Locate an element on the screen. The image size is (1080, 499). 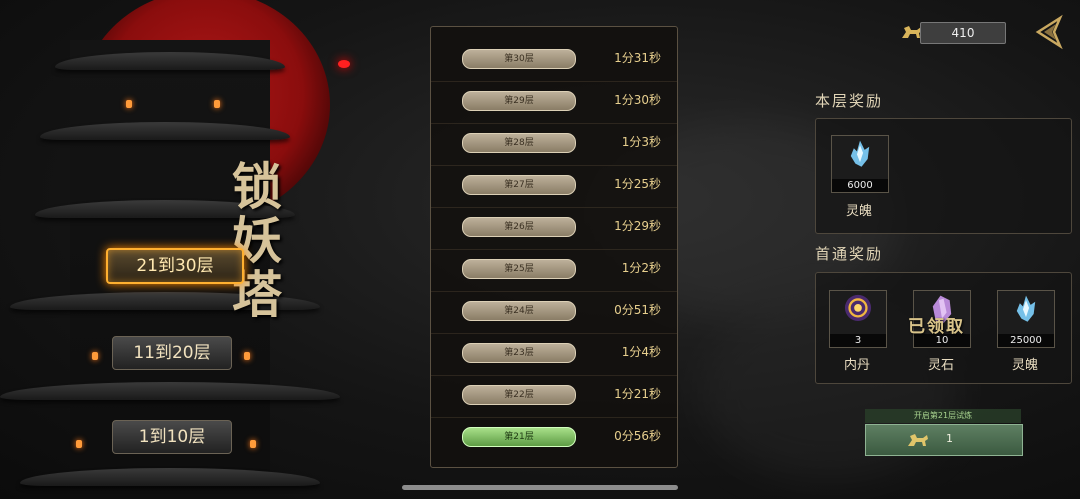
challenge-cost: 1 is located at coordinates (949, 438).